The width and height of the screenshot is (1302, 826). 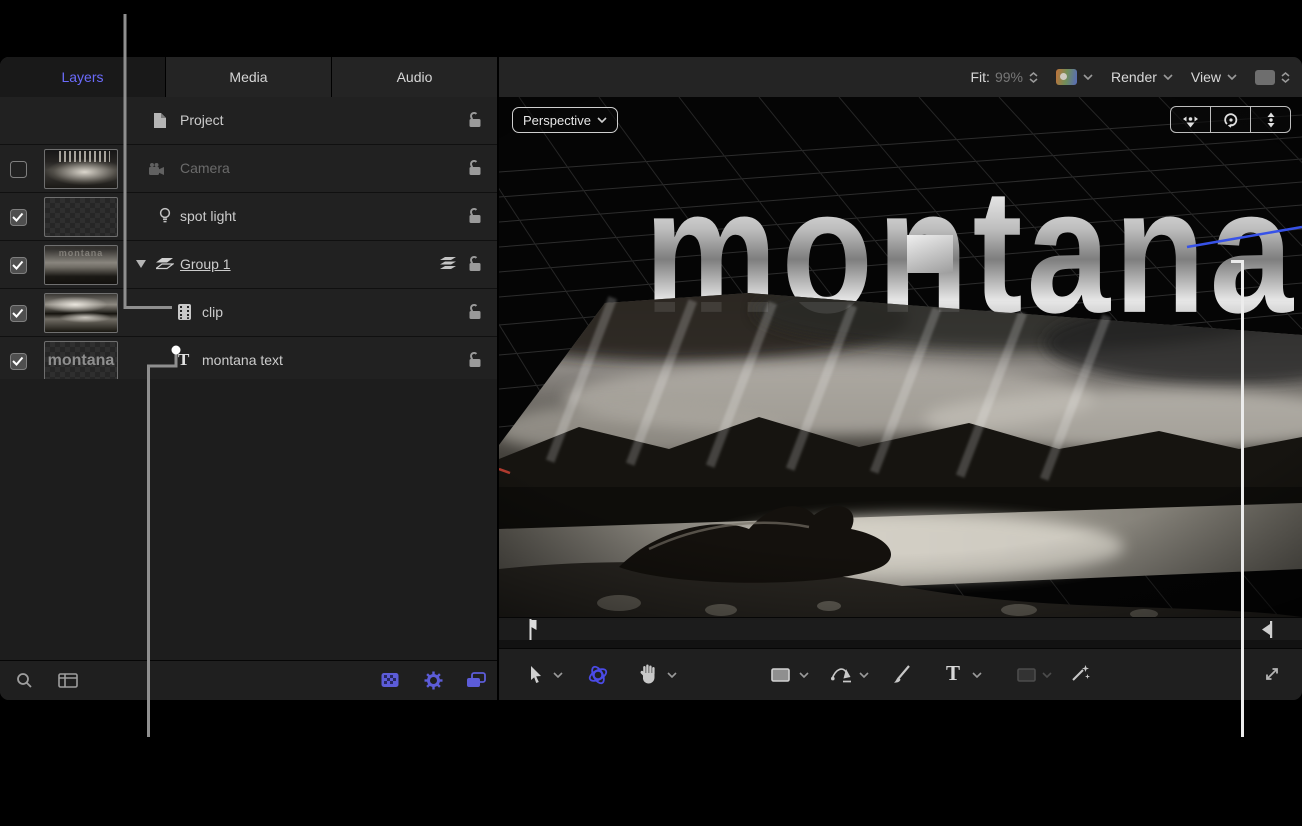 I want to click on zoom-stepper, so click(x=1033, y=77).